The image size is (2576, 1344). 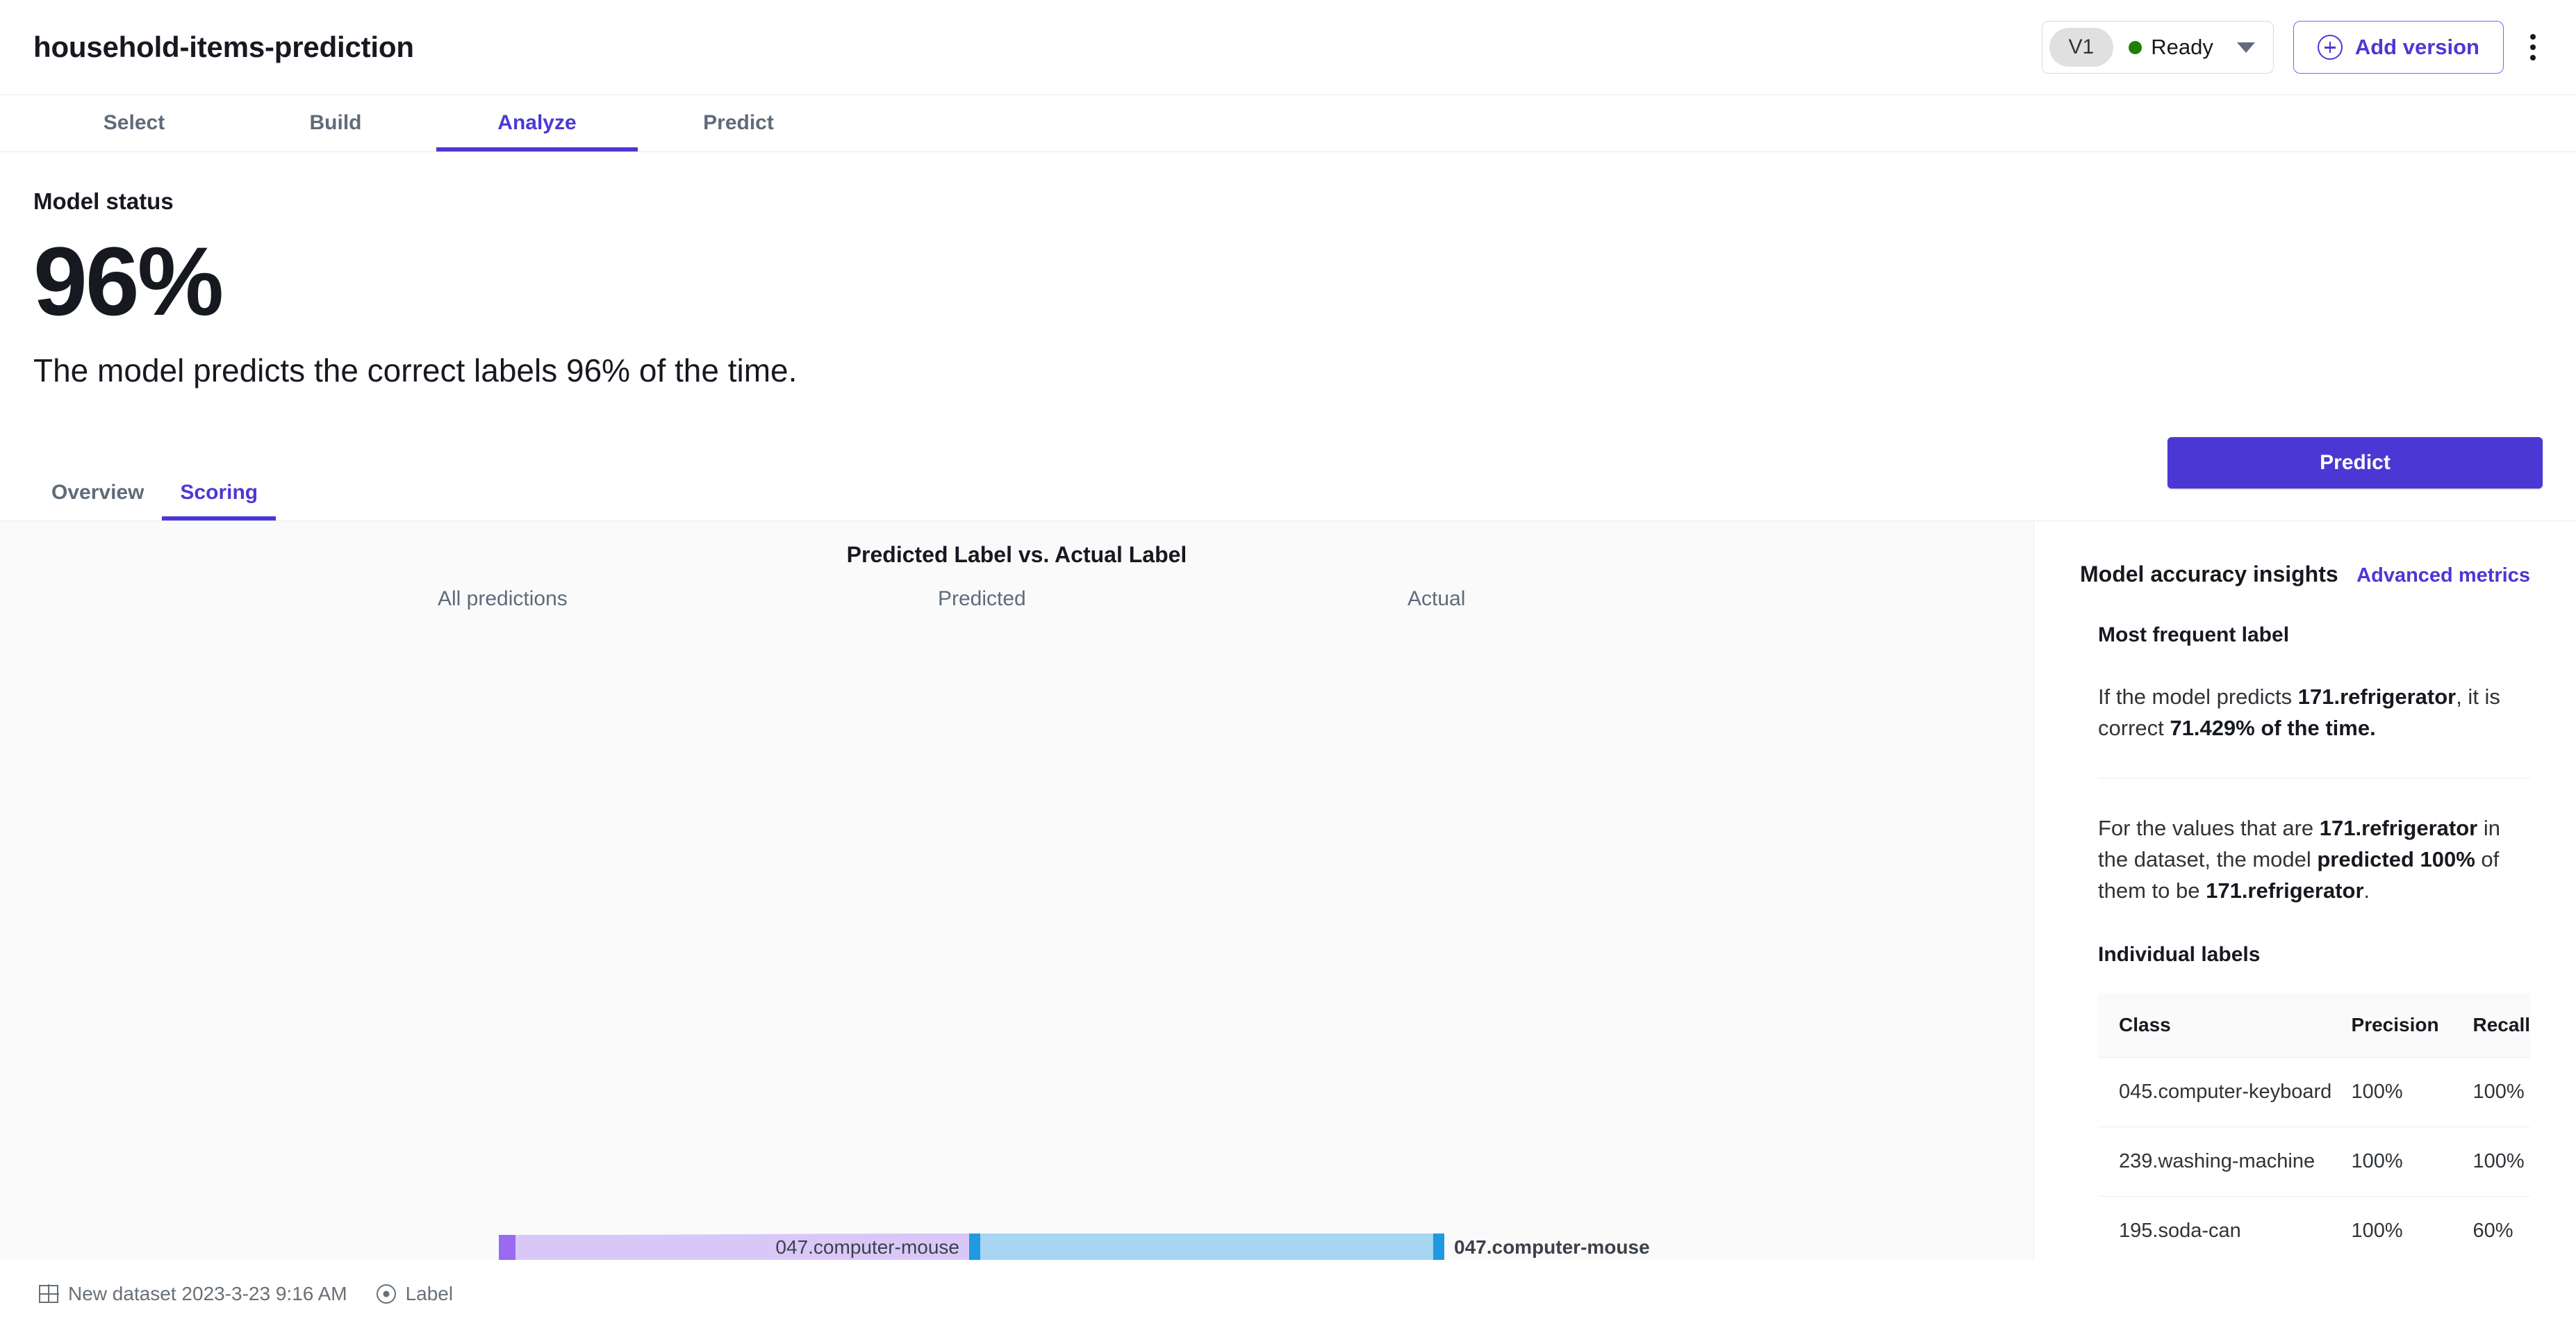 What do you see at coordinates (1552, 1247) in the screenshot?
I see `sankey-actual-label-0: 047.computer-mouse` at bounding box center [1552, 1247].